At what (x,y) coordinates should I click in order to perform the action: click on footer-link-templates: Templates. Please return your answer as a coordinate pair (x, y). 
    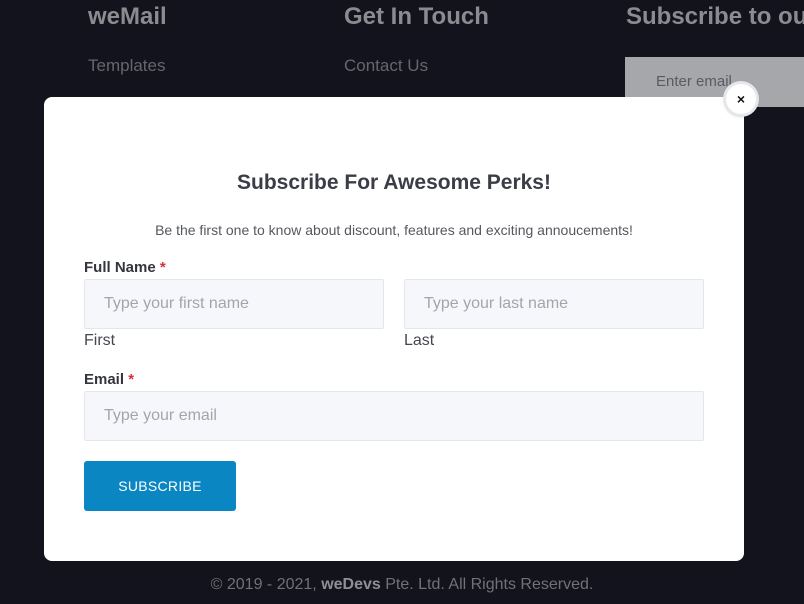
    Looking at the image, I should click on (127, 66).